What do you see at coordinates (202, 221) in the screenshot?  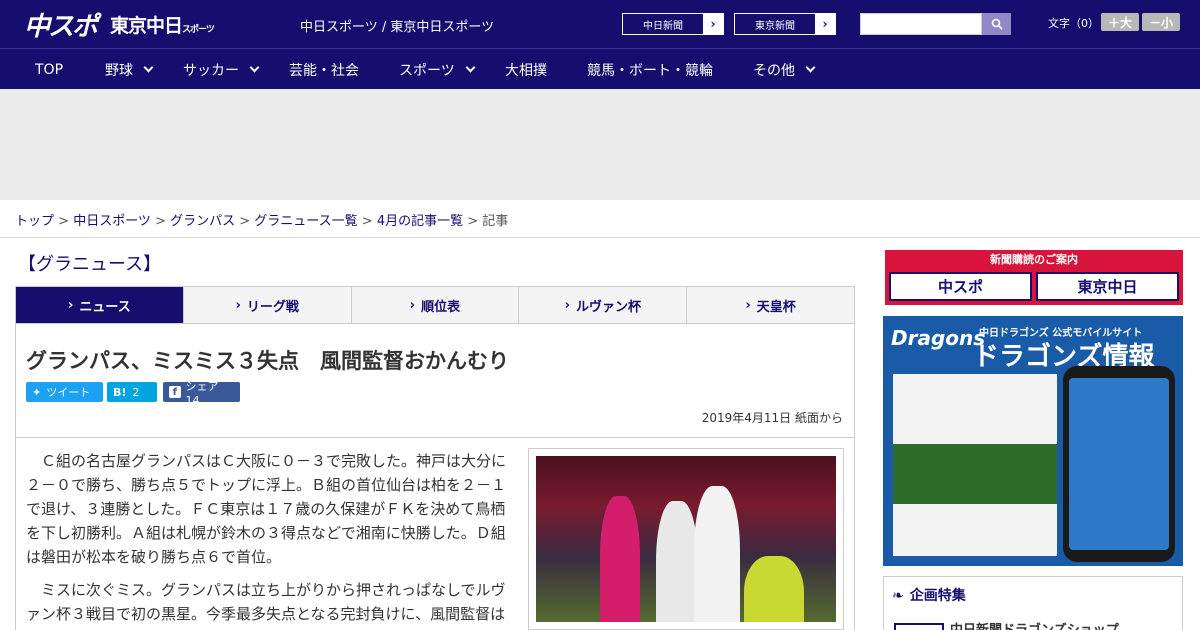 I see `breadcrumb-grampus: グランパス` at bounding box center [202, 221].